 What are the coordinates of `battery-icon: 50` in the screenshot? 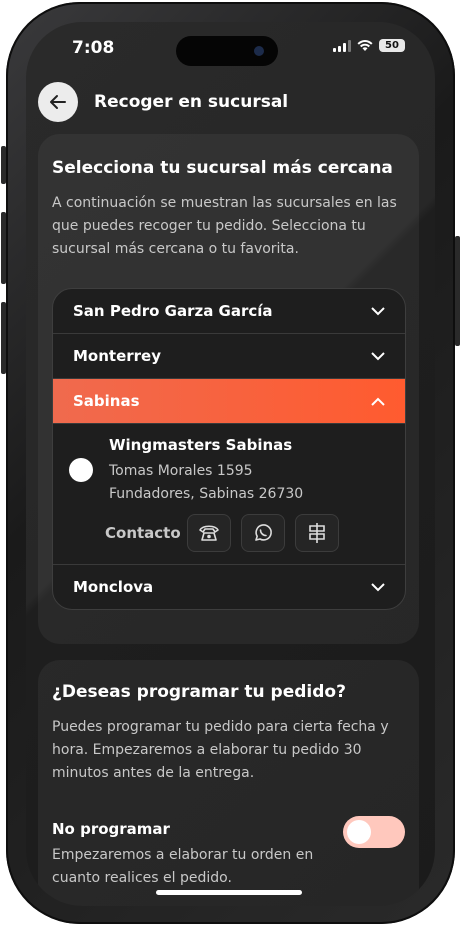 It's located at (392, 45).